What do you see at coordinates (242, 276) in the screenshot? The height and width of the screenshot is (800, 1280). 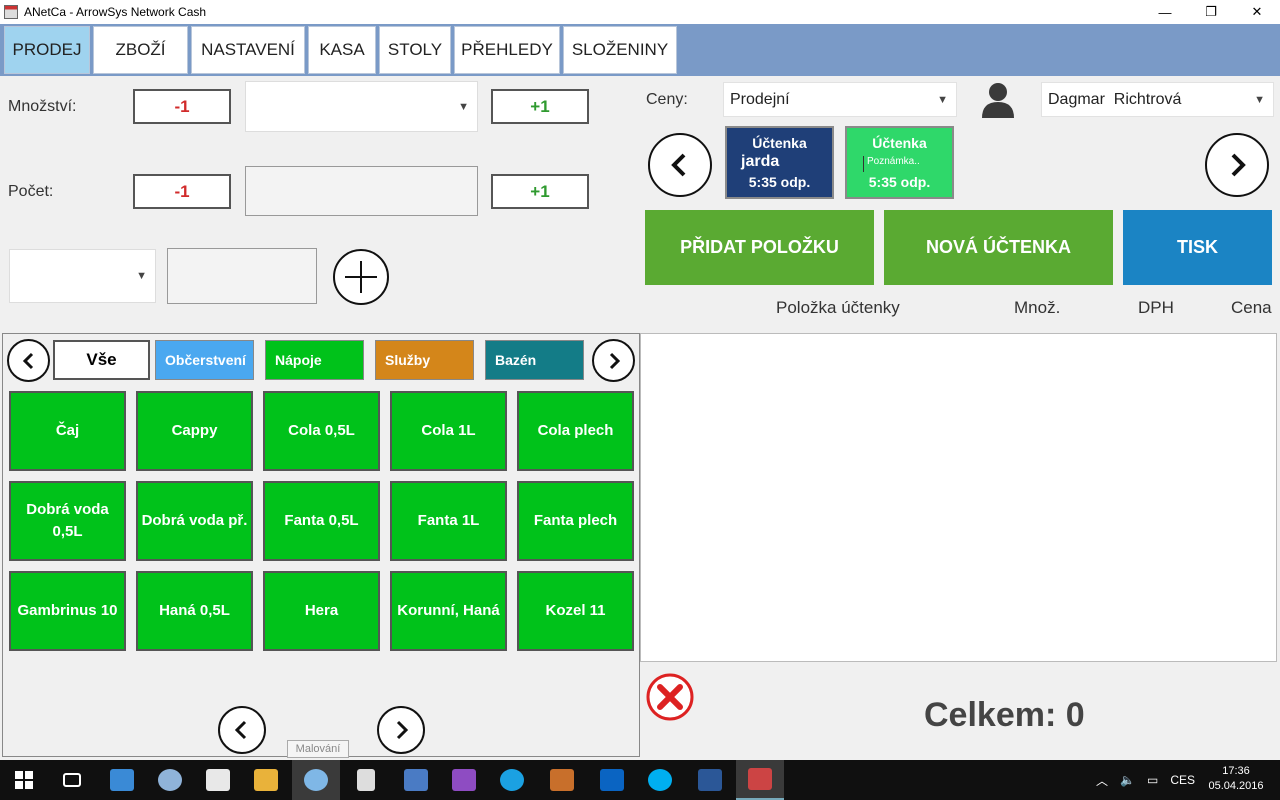 I see `extra-input` at bounding box center [242, 276].